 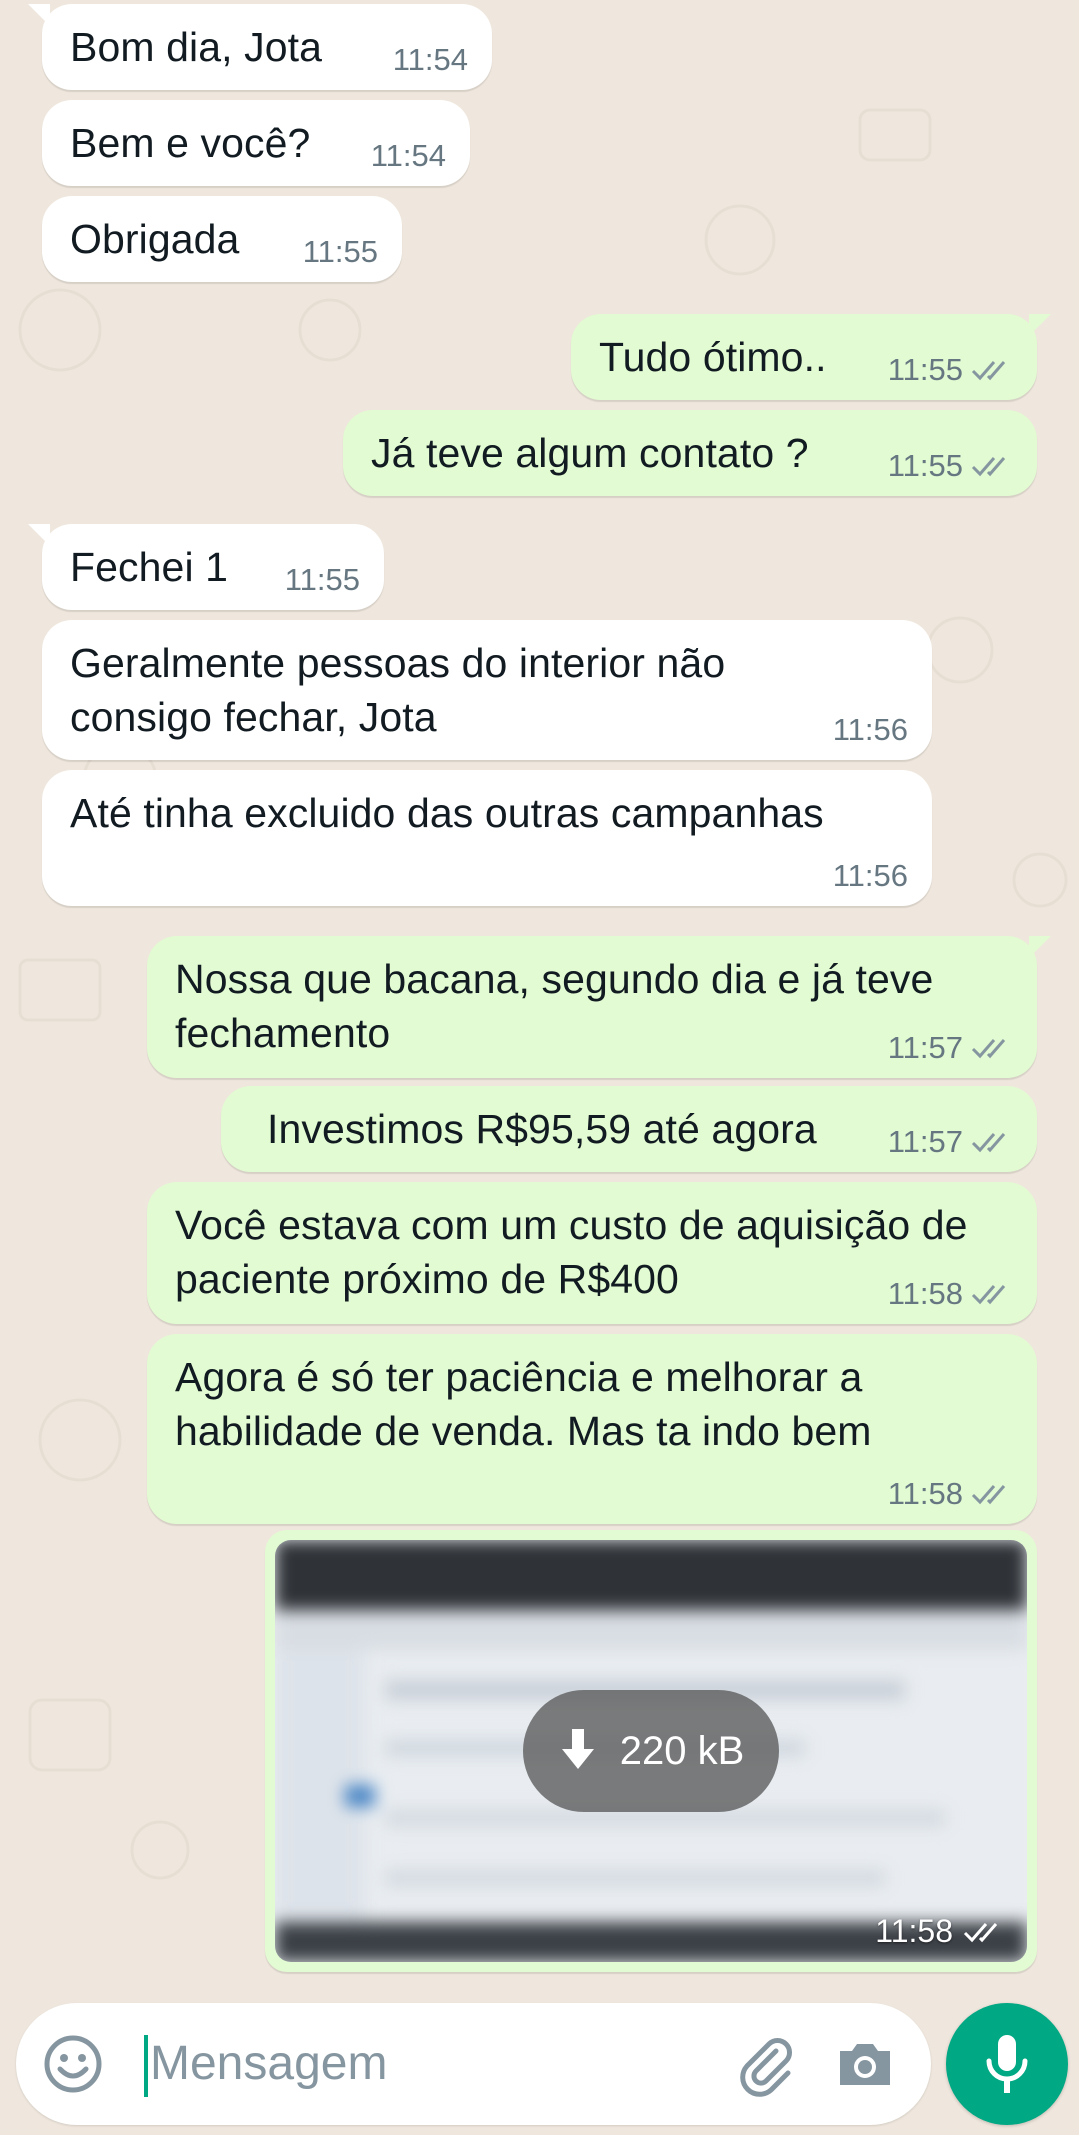 What do you see at coordinates (73, 2064) in the screenshot?
I see `emoji-icon` at bounding box center [73, 2064].